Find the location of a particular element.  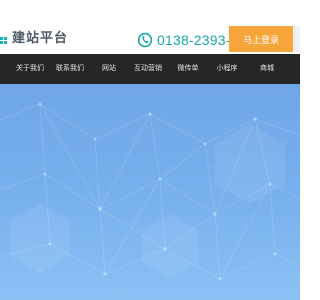

login-button: 马上登录 is located at coordinates (261, 39).